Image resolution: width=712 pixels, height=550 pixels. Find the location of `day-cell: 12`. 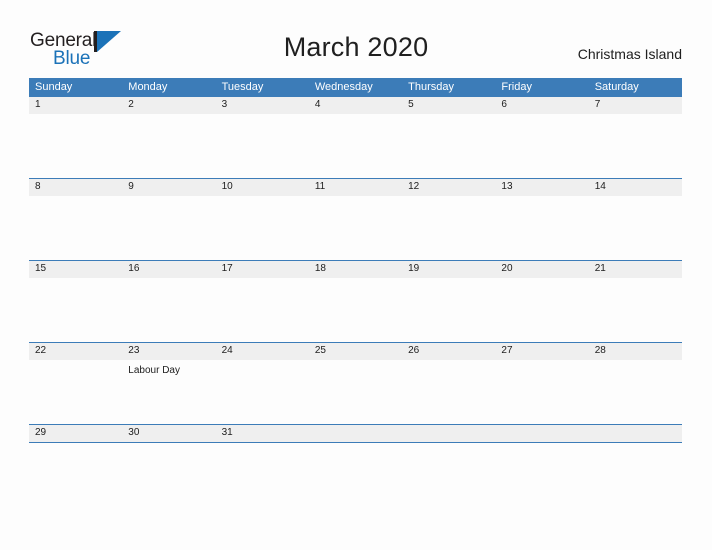

day-cell: 12 is located at coordinates (449, 219).